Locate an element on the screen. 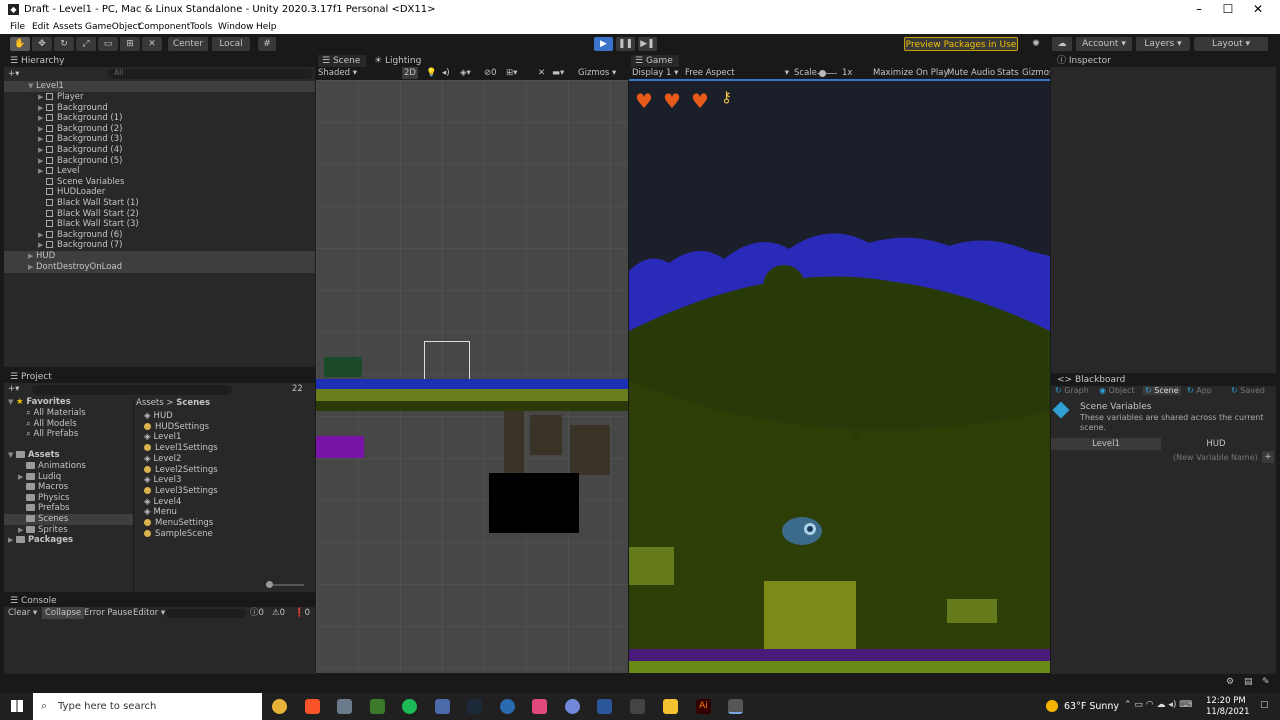 This screenshot has width=1280, height=720. asset-file: ◈ Level4 is located at coordinates (229, 502).